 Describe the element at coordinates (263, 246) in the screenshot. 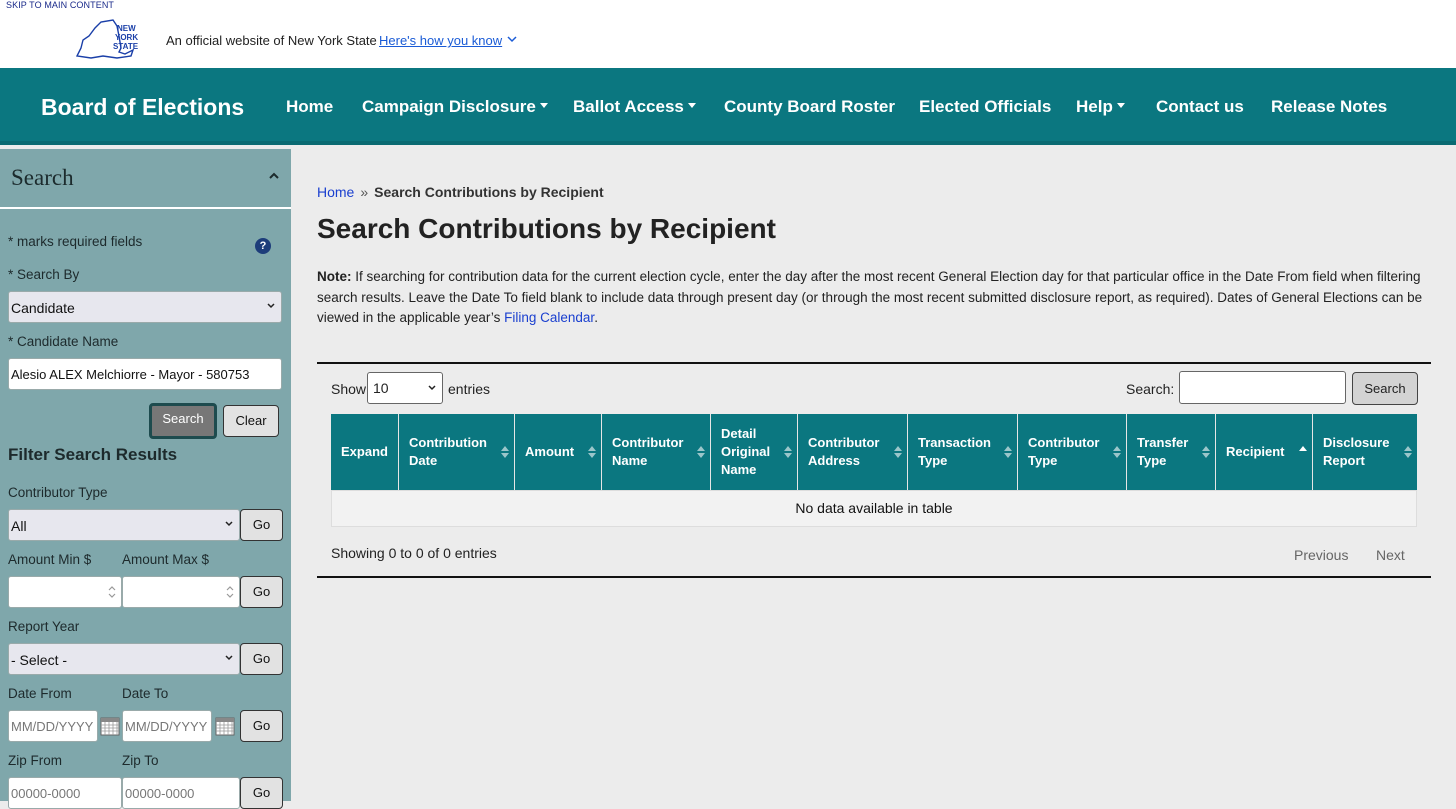

I see `help-icon: ?` at that location.